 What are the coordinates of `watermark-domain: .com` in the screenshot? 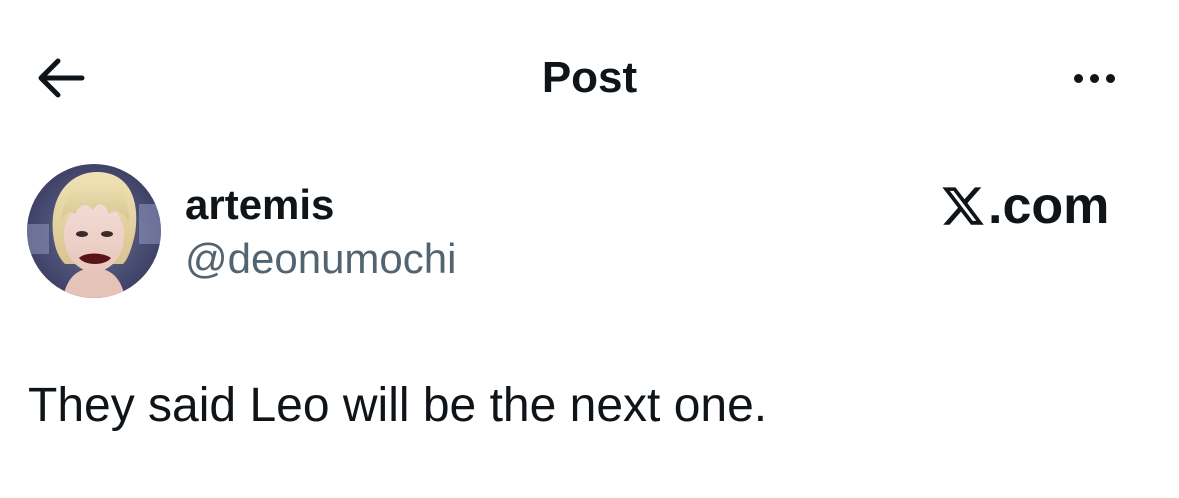 It's located at (1049, 206).